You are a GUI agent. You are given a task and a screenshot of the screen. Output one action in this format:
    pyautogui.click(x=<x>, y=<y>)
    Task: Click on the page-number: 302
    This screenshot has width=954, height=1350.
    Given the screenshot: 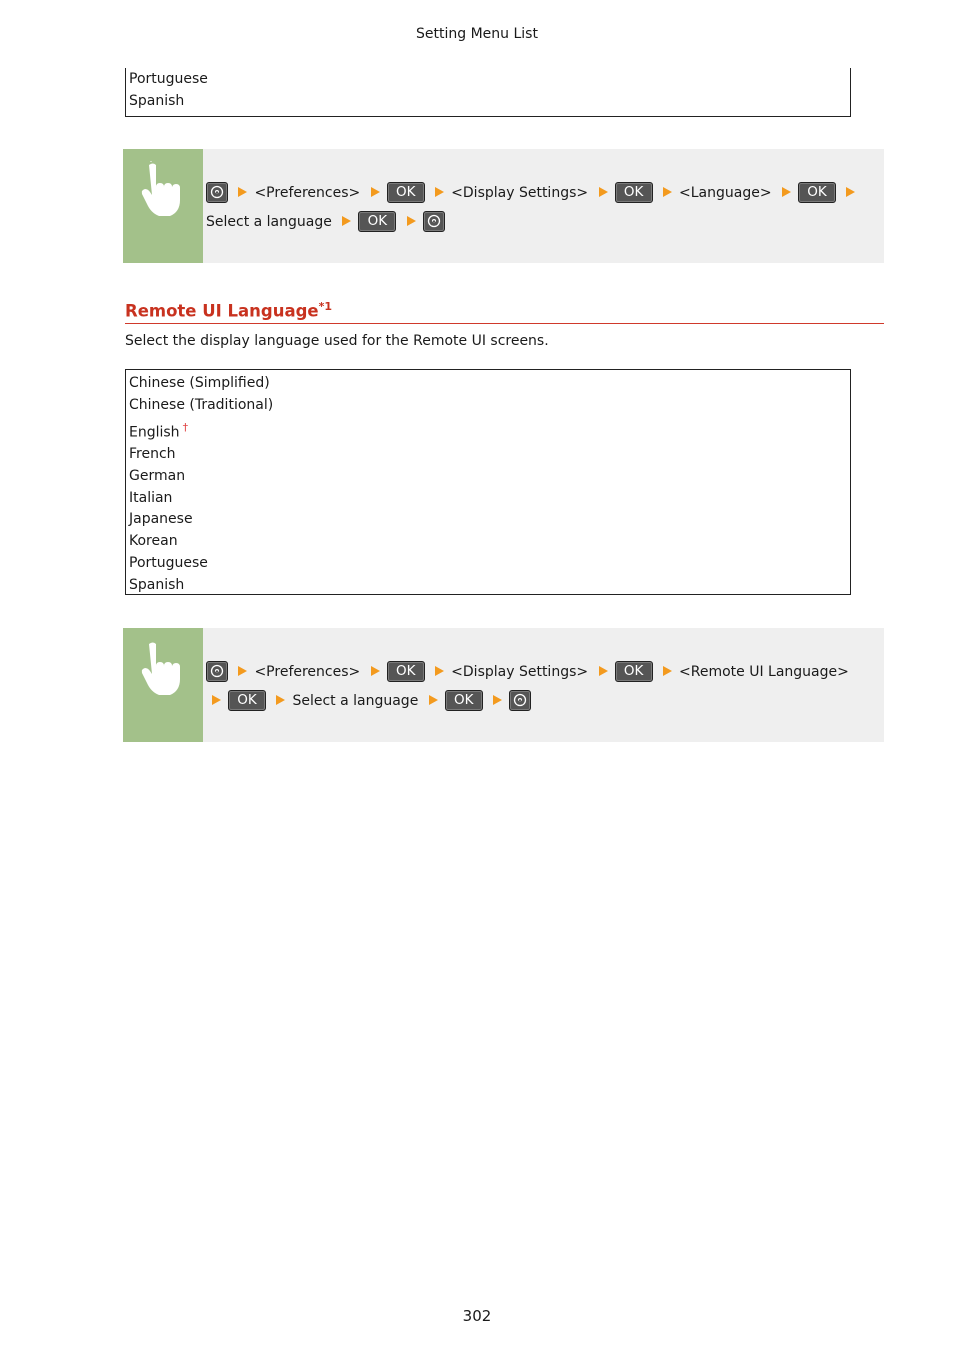 What is the action you would take?
    pyautogui.click(x=477, y=1316)
    